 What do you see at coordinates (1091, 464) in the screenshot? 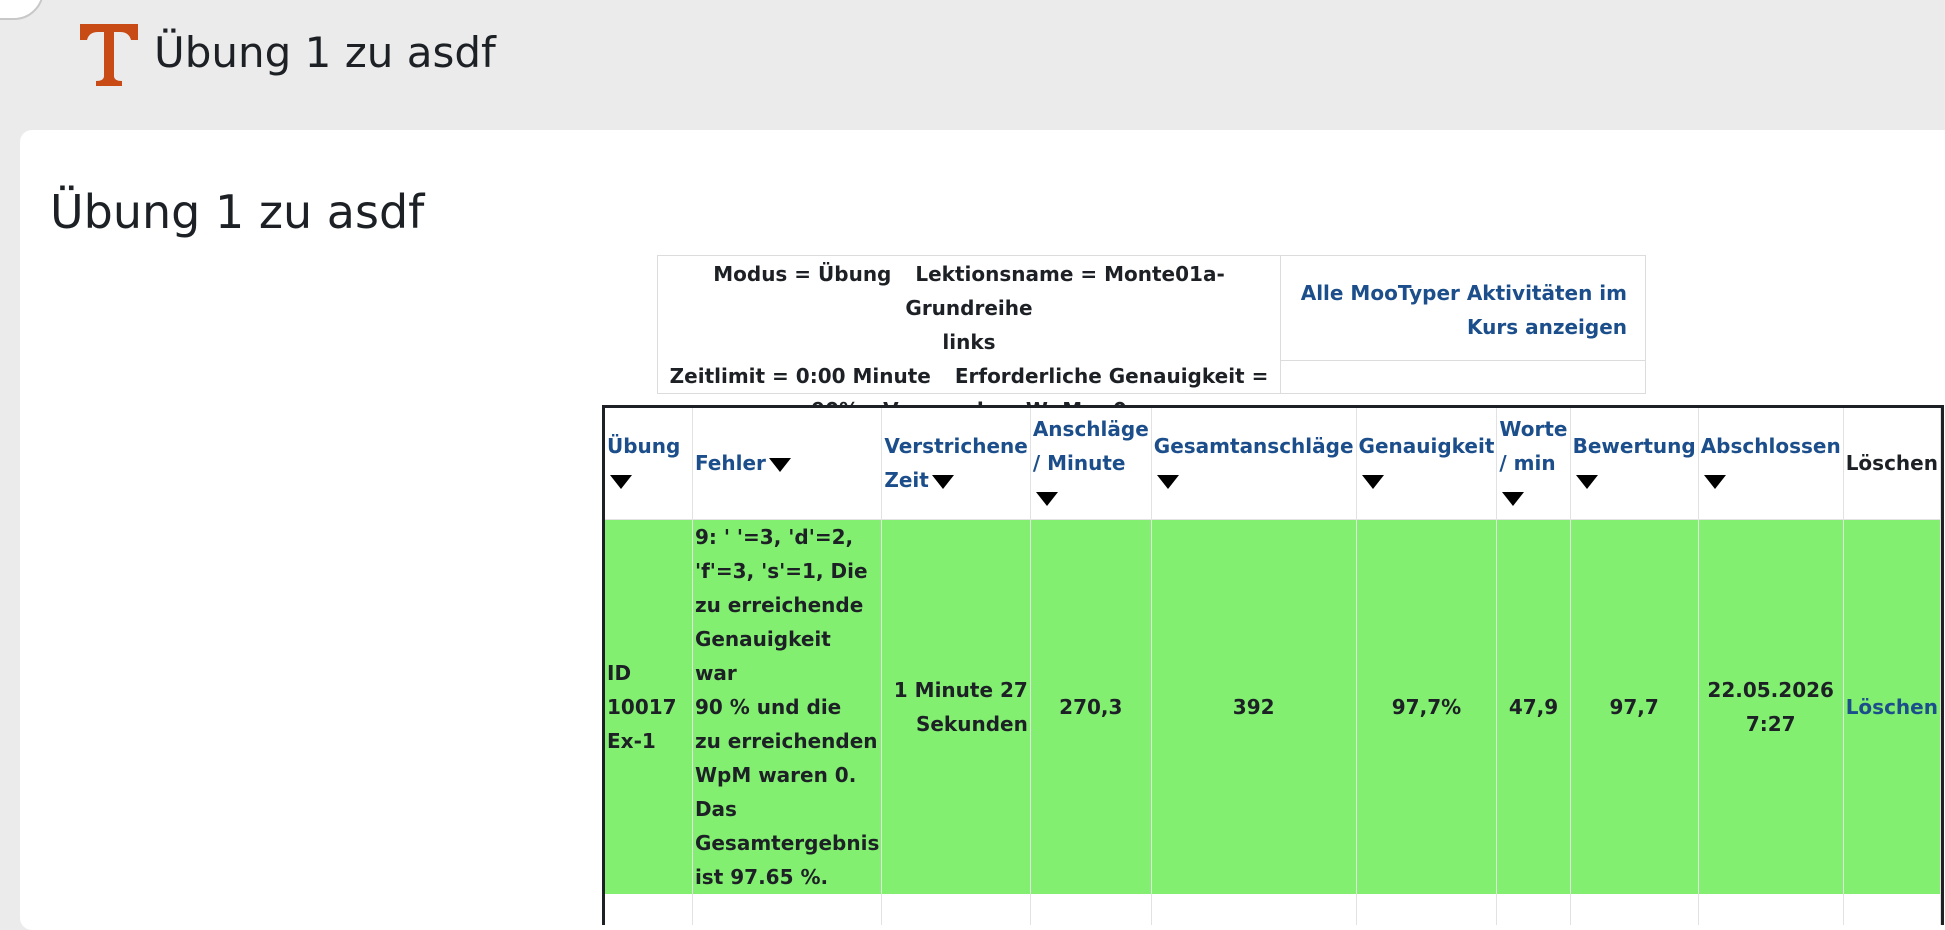
I see `column-header-anschlaege-minute: Anschläge / Minute` at bounding box center [1091, 464].